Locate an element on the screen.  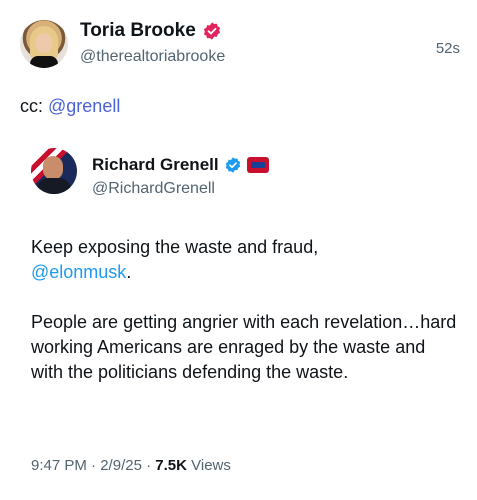
post-text-prefix: cc: is located at coordinates (34, 106).